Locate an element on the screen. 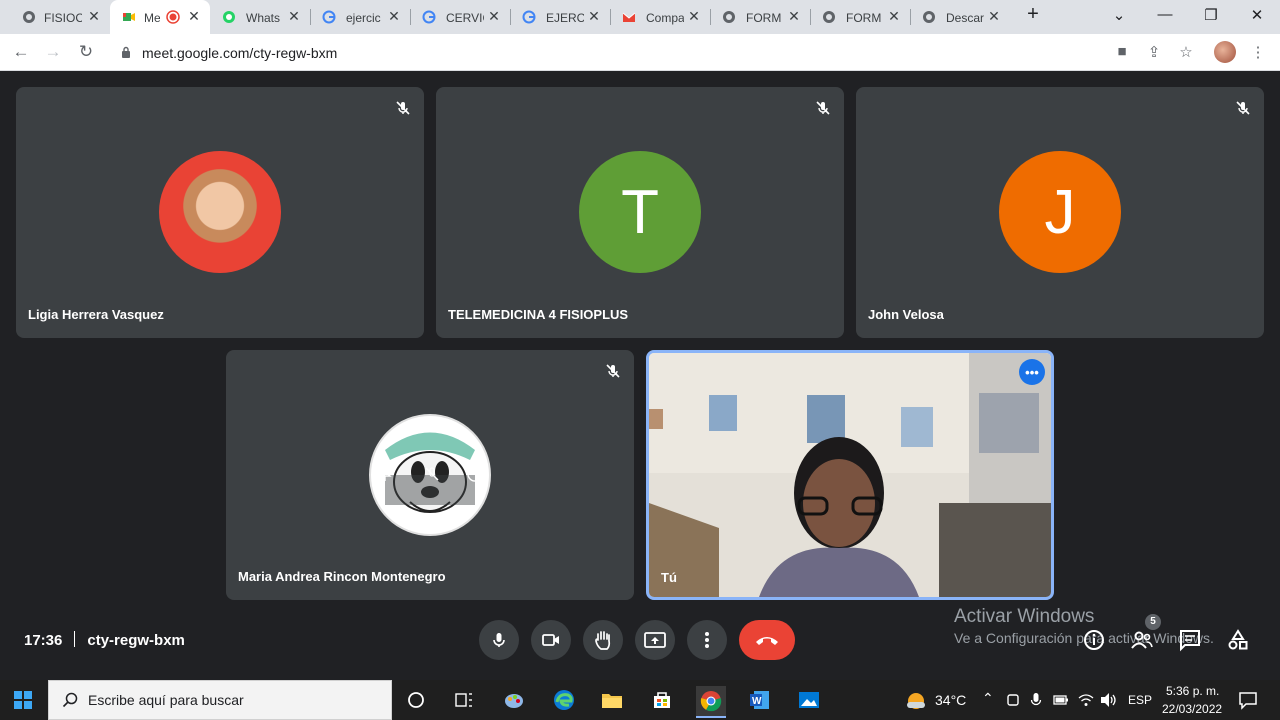 The image size is (1280, 720). gmail-icon is located at coordinates (629, 17).